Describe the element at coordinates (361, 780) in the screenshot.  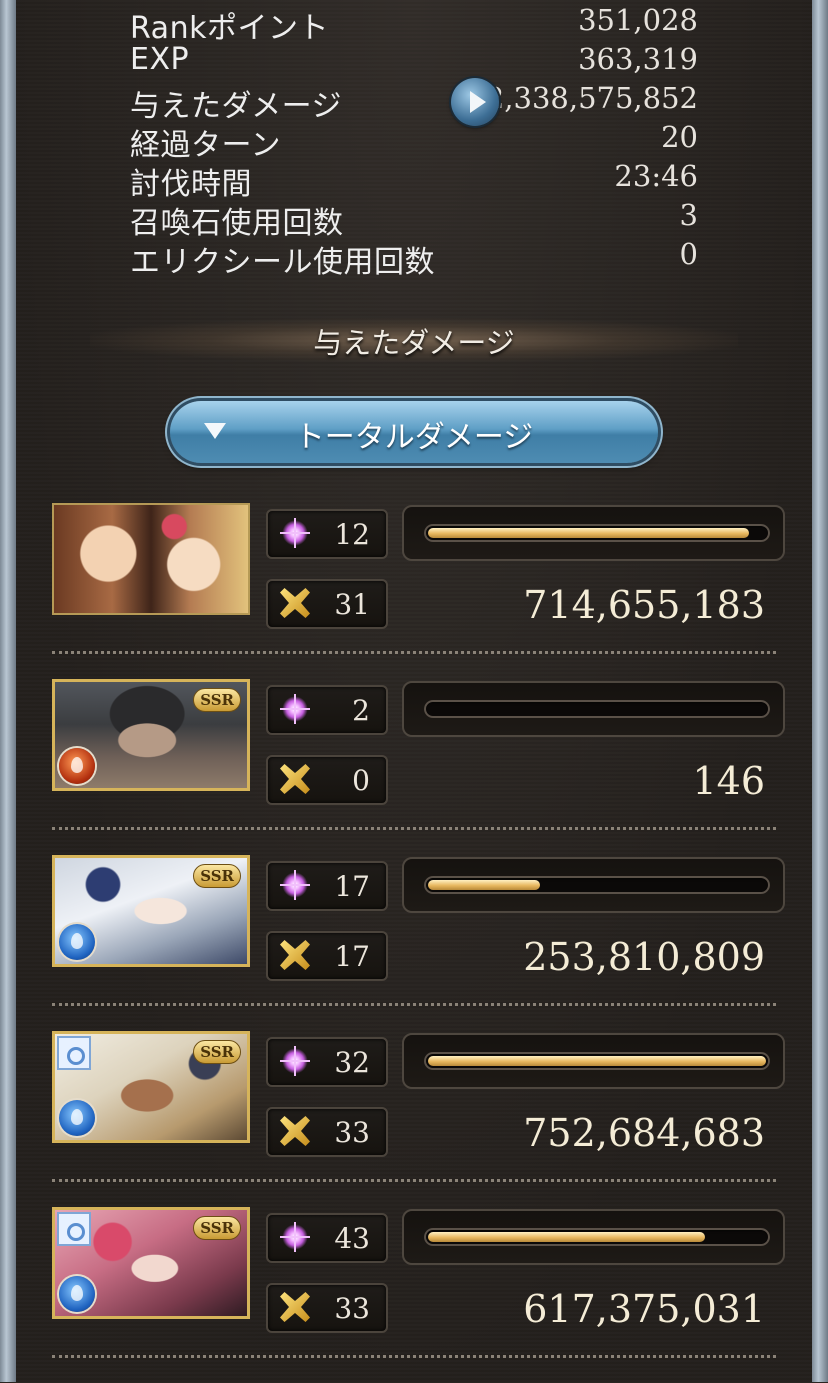
I see `ca-count: 0` at that location.